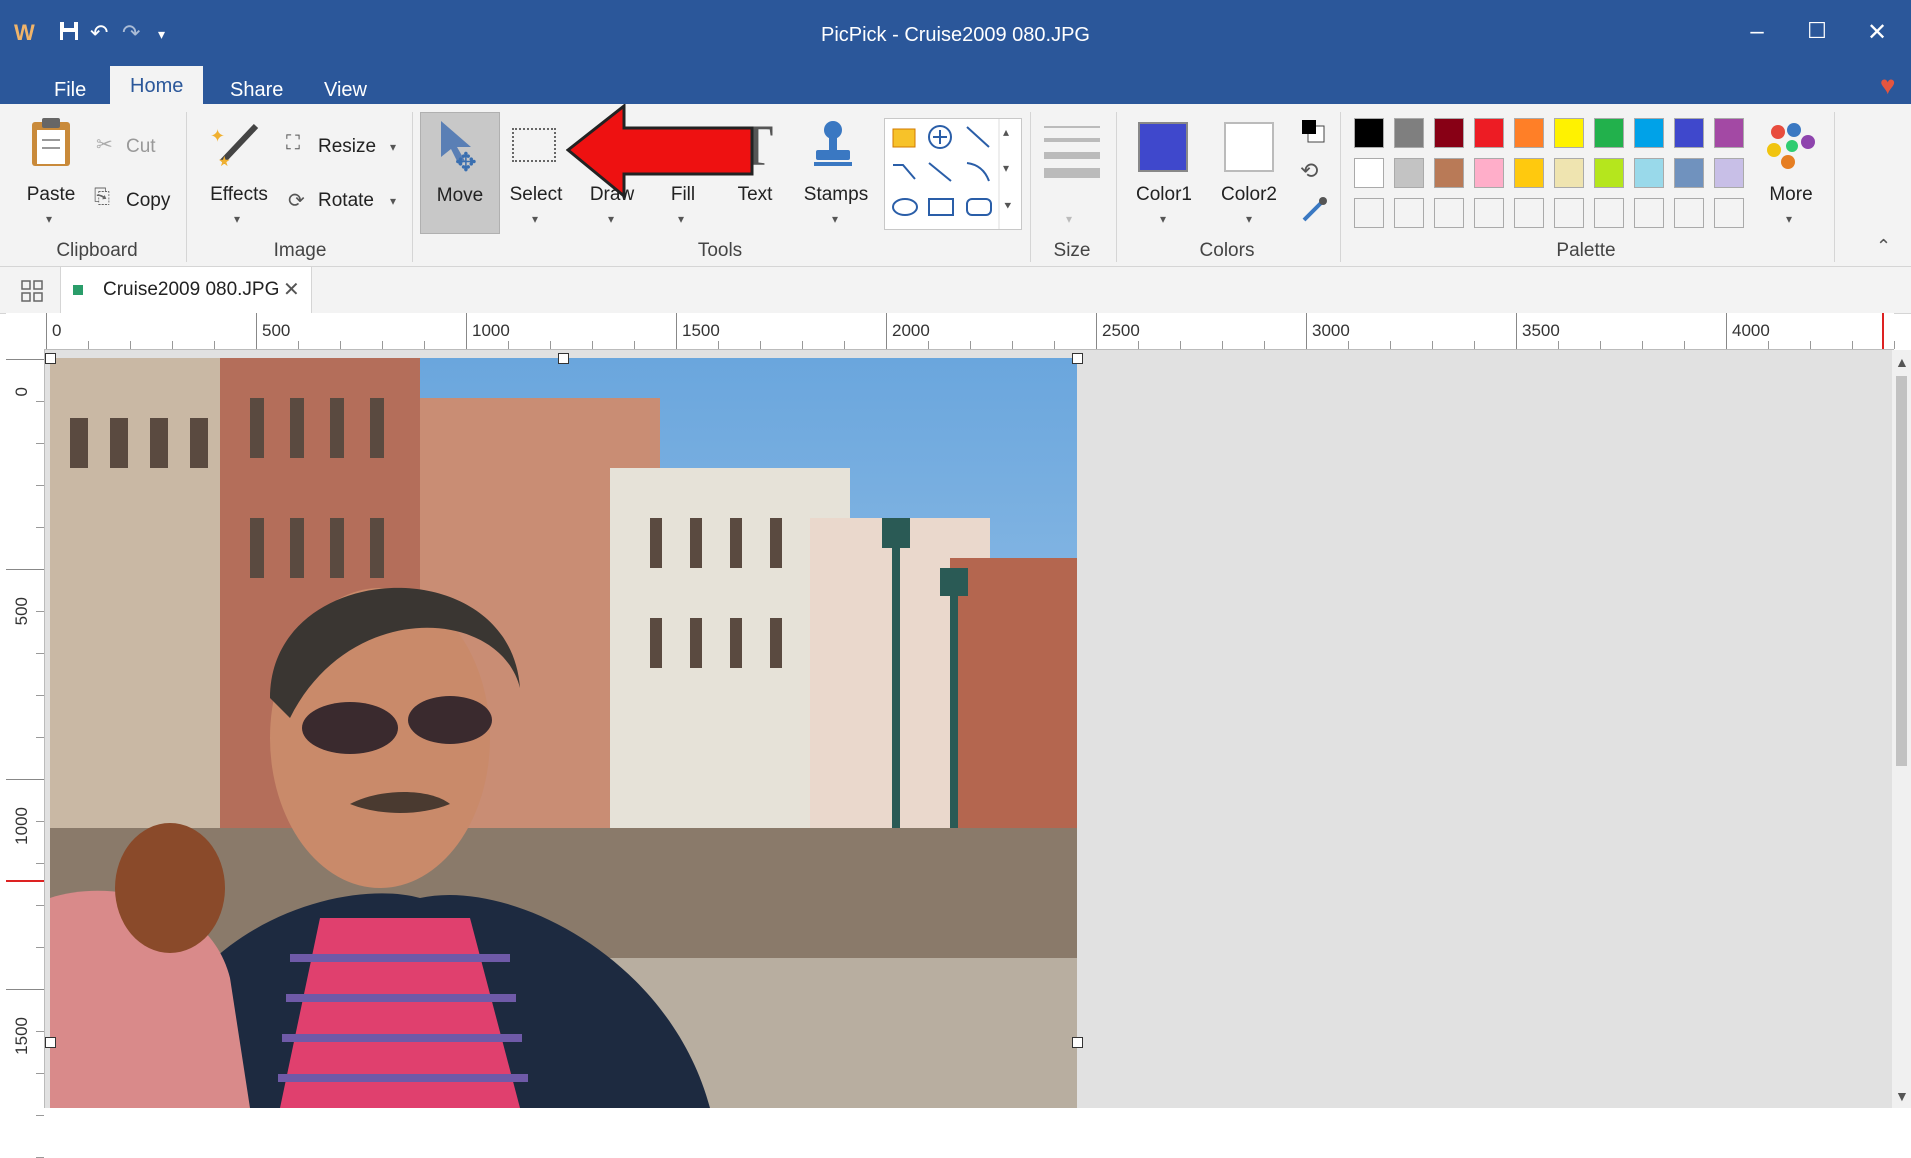 The width and height of the screenshot is (1911, 1158). Describe the element at coordinates (157, 85) in the screenshot. I see `tab-home: Home` at that location.